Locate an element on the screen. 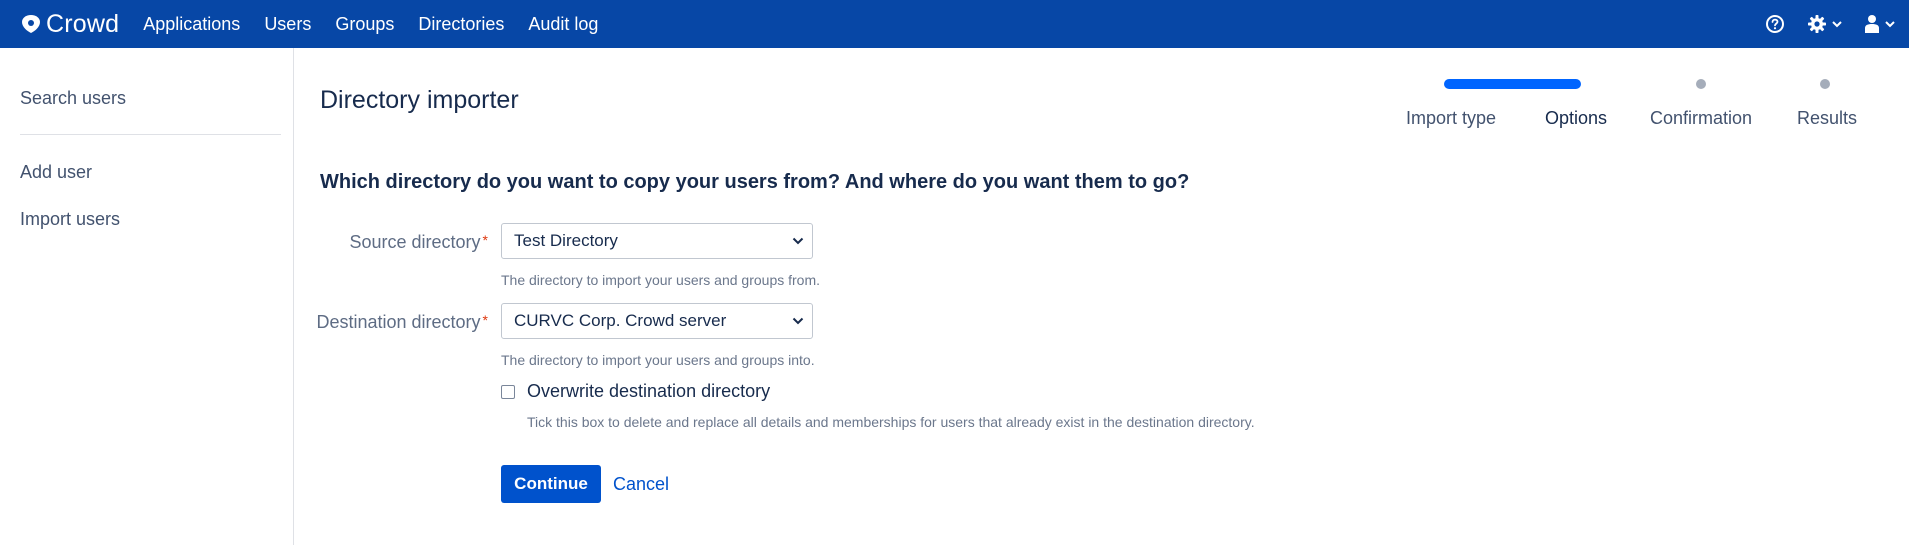  user-icon is located at coordinates (1872, 24).